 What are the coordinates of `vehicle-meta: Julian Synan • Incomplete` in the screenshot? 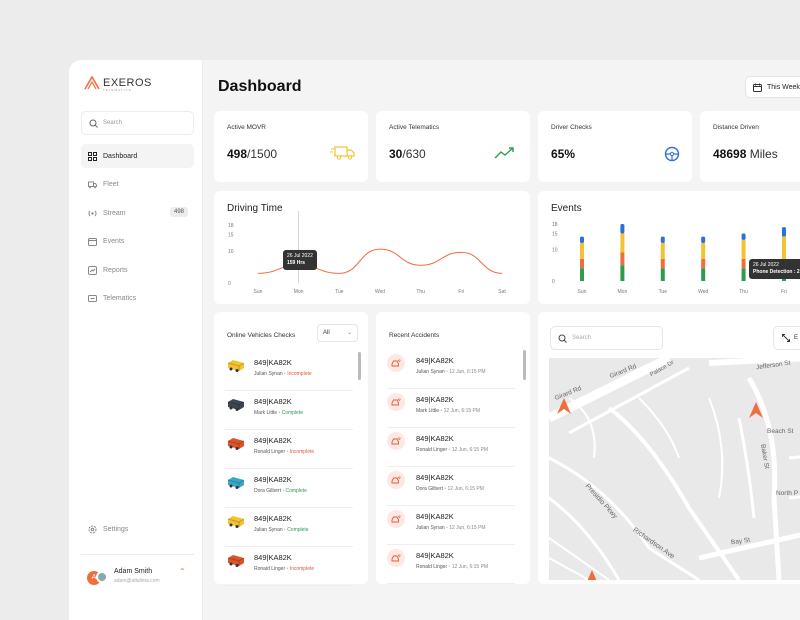 It's located at (283, 374).